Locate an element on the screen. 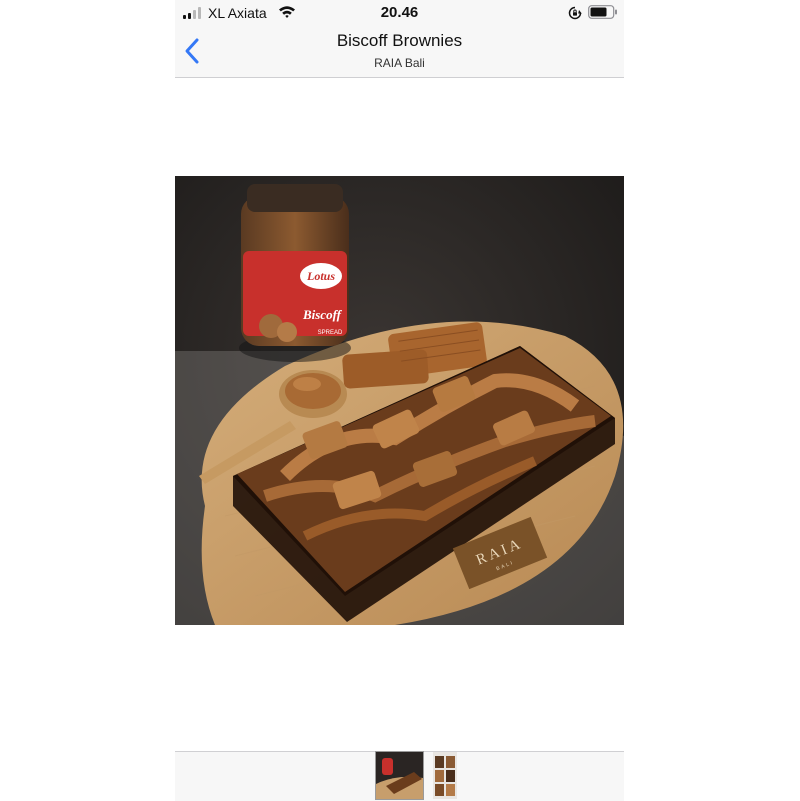  jar-product-text: Biscoff is located at coordinates (322, 314).